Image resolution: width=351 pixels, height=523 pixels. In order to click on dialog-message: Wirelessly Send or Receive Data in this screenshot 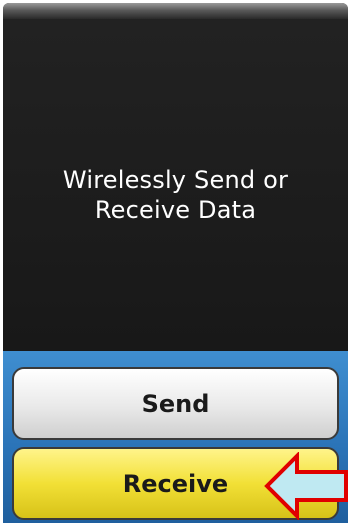, I will do `click(175, 195)`.